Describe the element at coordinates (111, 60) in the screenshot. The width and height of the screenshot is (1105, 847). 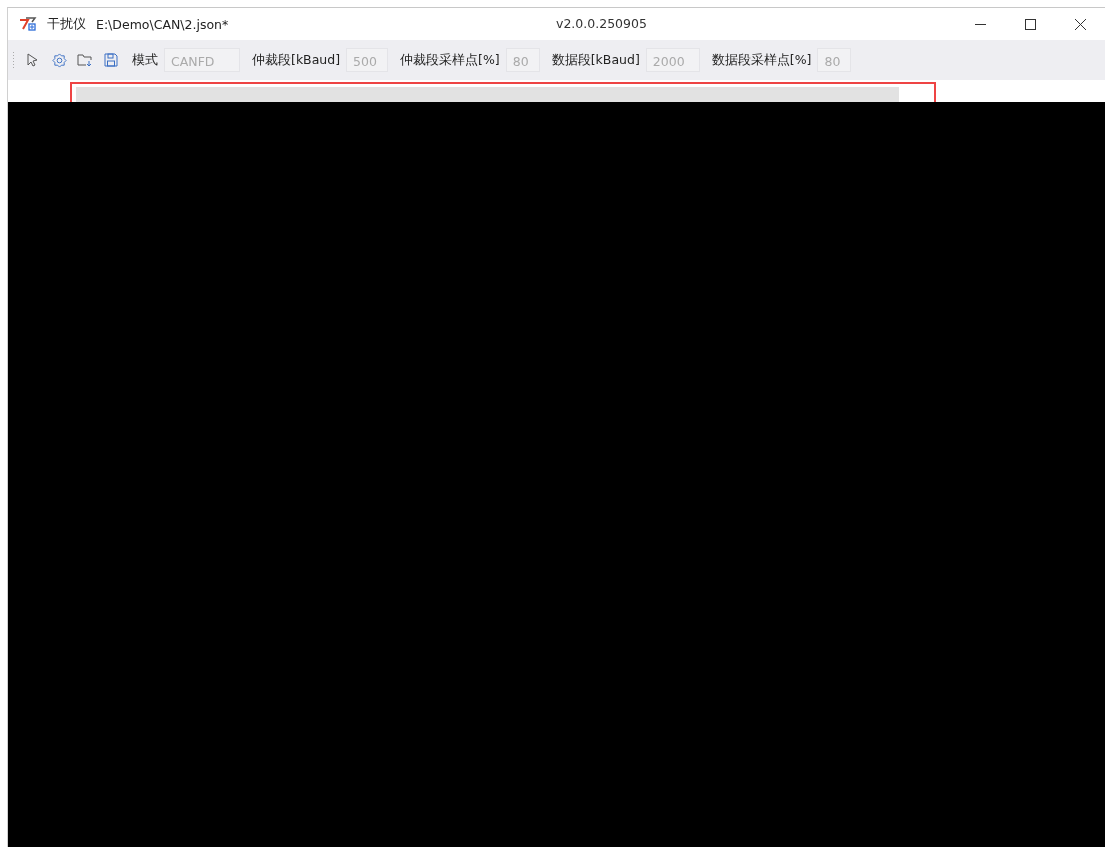
I see `save-icon` at that location.